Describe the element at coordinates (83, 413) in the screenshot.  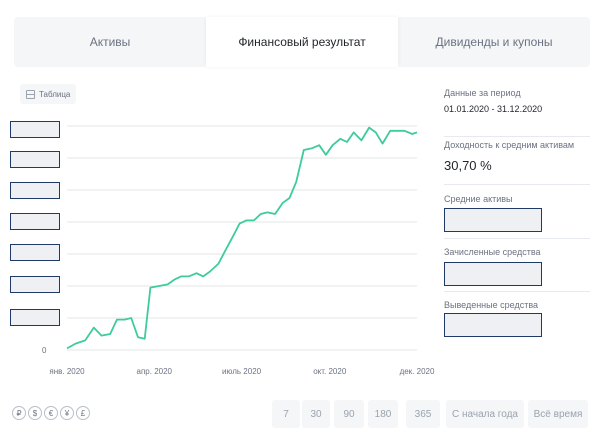
I see `currency-gbp-button: £` at that location.